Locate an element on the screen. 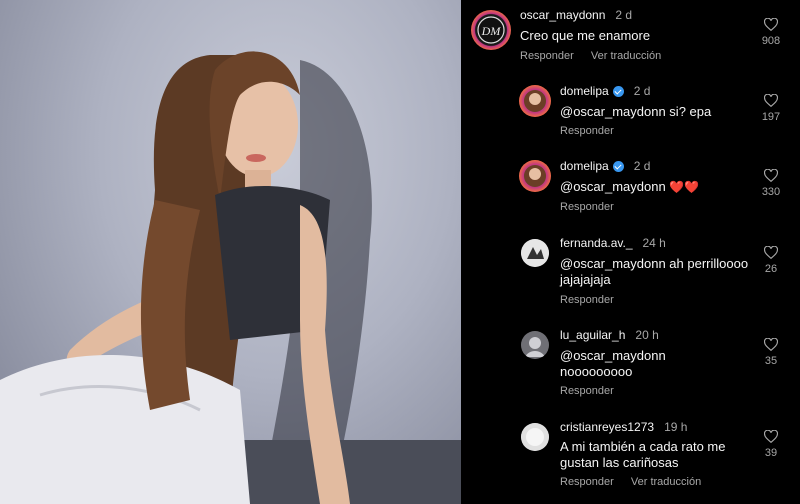  comment-text: @oscar_maydonn ah perrilloooo jajajajaja is located at coordinates (654, 271).